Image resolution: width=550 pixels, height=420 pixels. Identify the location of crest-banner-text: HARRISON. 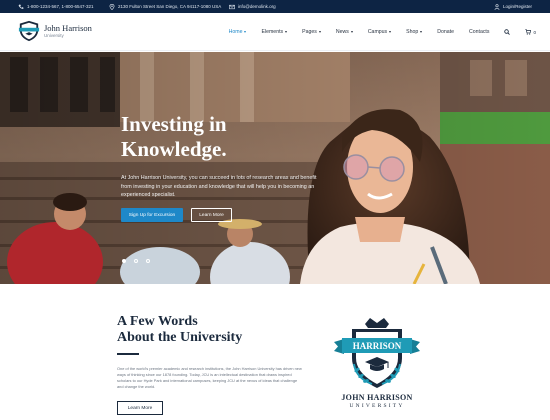
(377, 346).